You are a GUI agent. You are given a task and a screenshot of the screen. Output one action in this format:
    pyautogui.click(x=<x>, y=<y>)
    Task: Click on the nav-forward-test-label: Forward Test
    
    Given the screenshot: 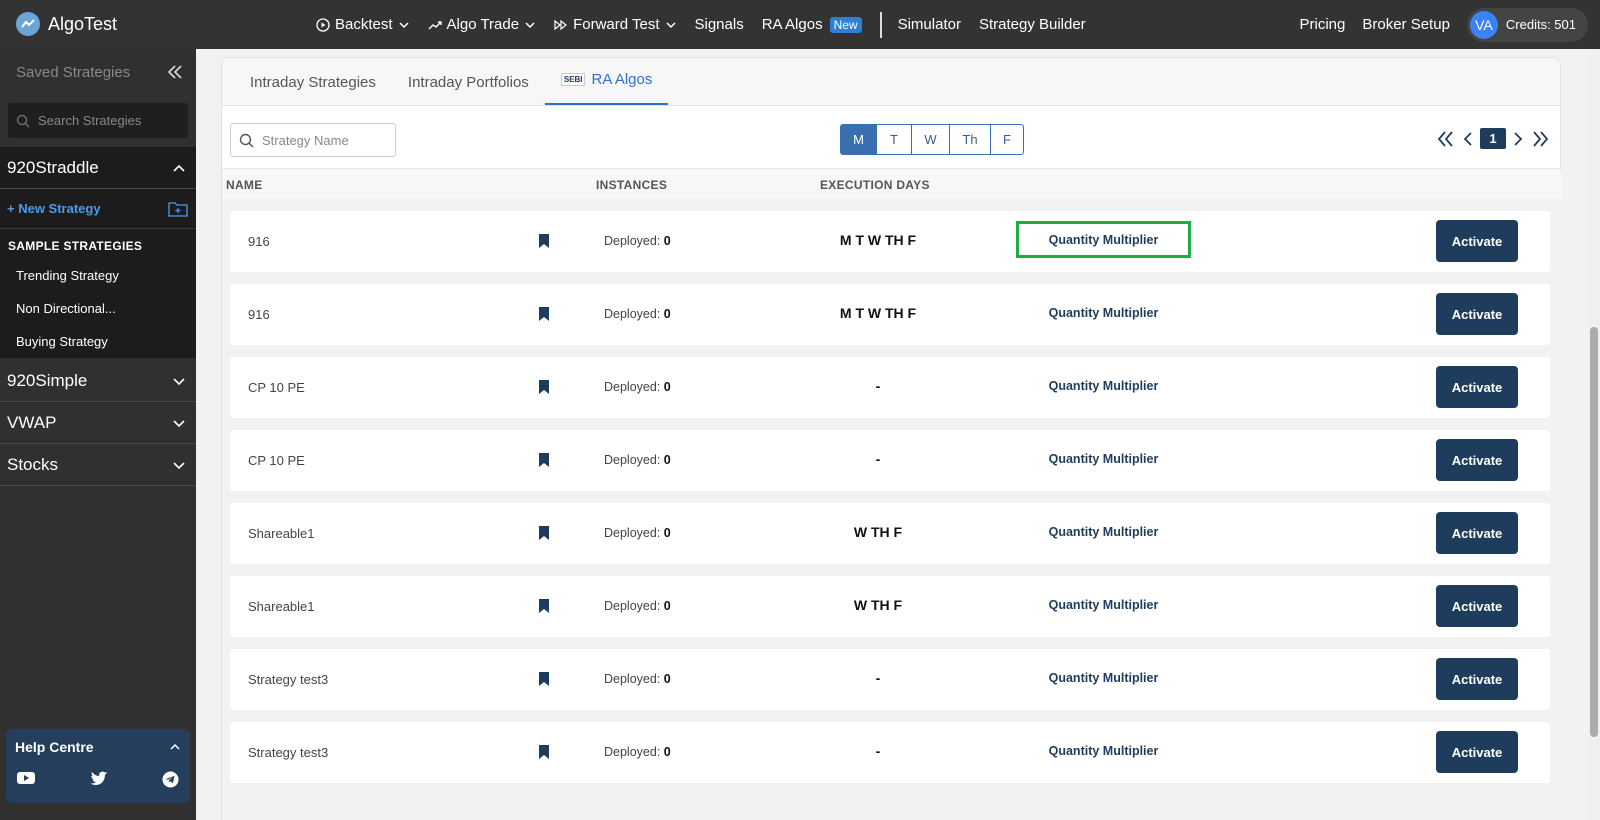 What is the action you would take?
    pyautogui.click(x=616, y=24)
    